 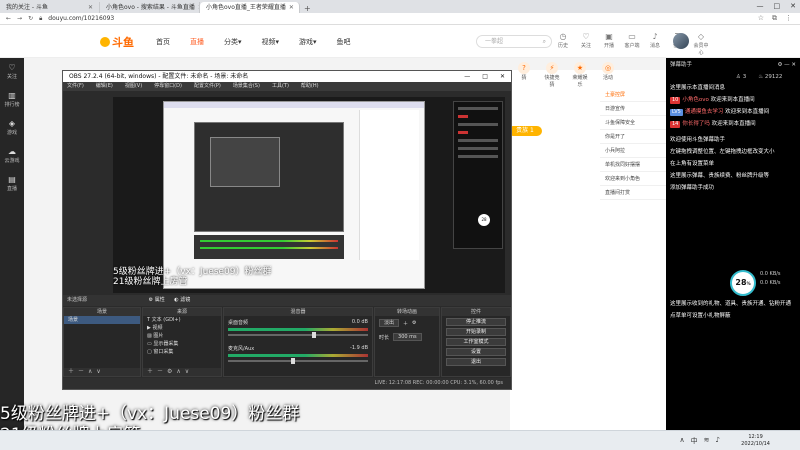 What do you see at coordinates (755, 441) in the screenshot?
I see `taskbar-clock: 12:19 2022/10/14` at bounding box center [755, 441].